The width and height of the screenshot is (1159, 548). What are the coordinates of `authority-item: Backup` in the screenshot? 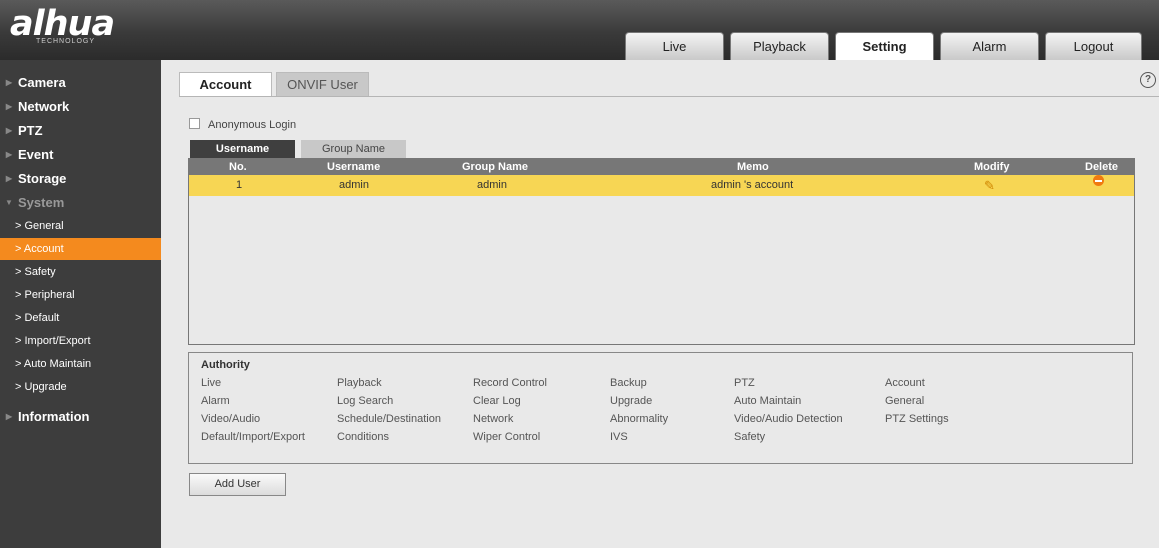 It's located at (628, 383).